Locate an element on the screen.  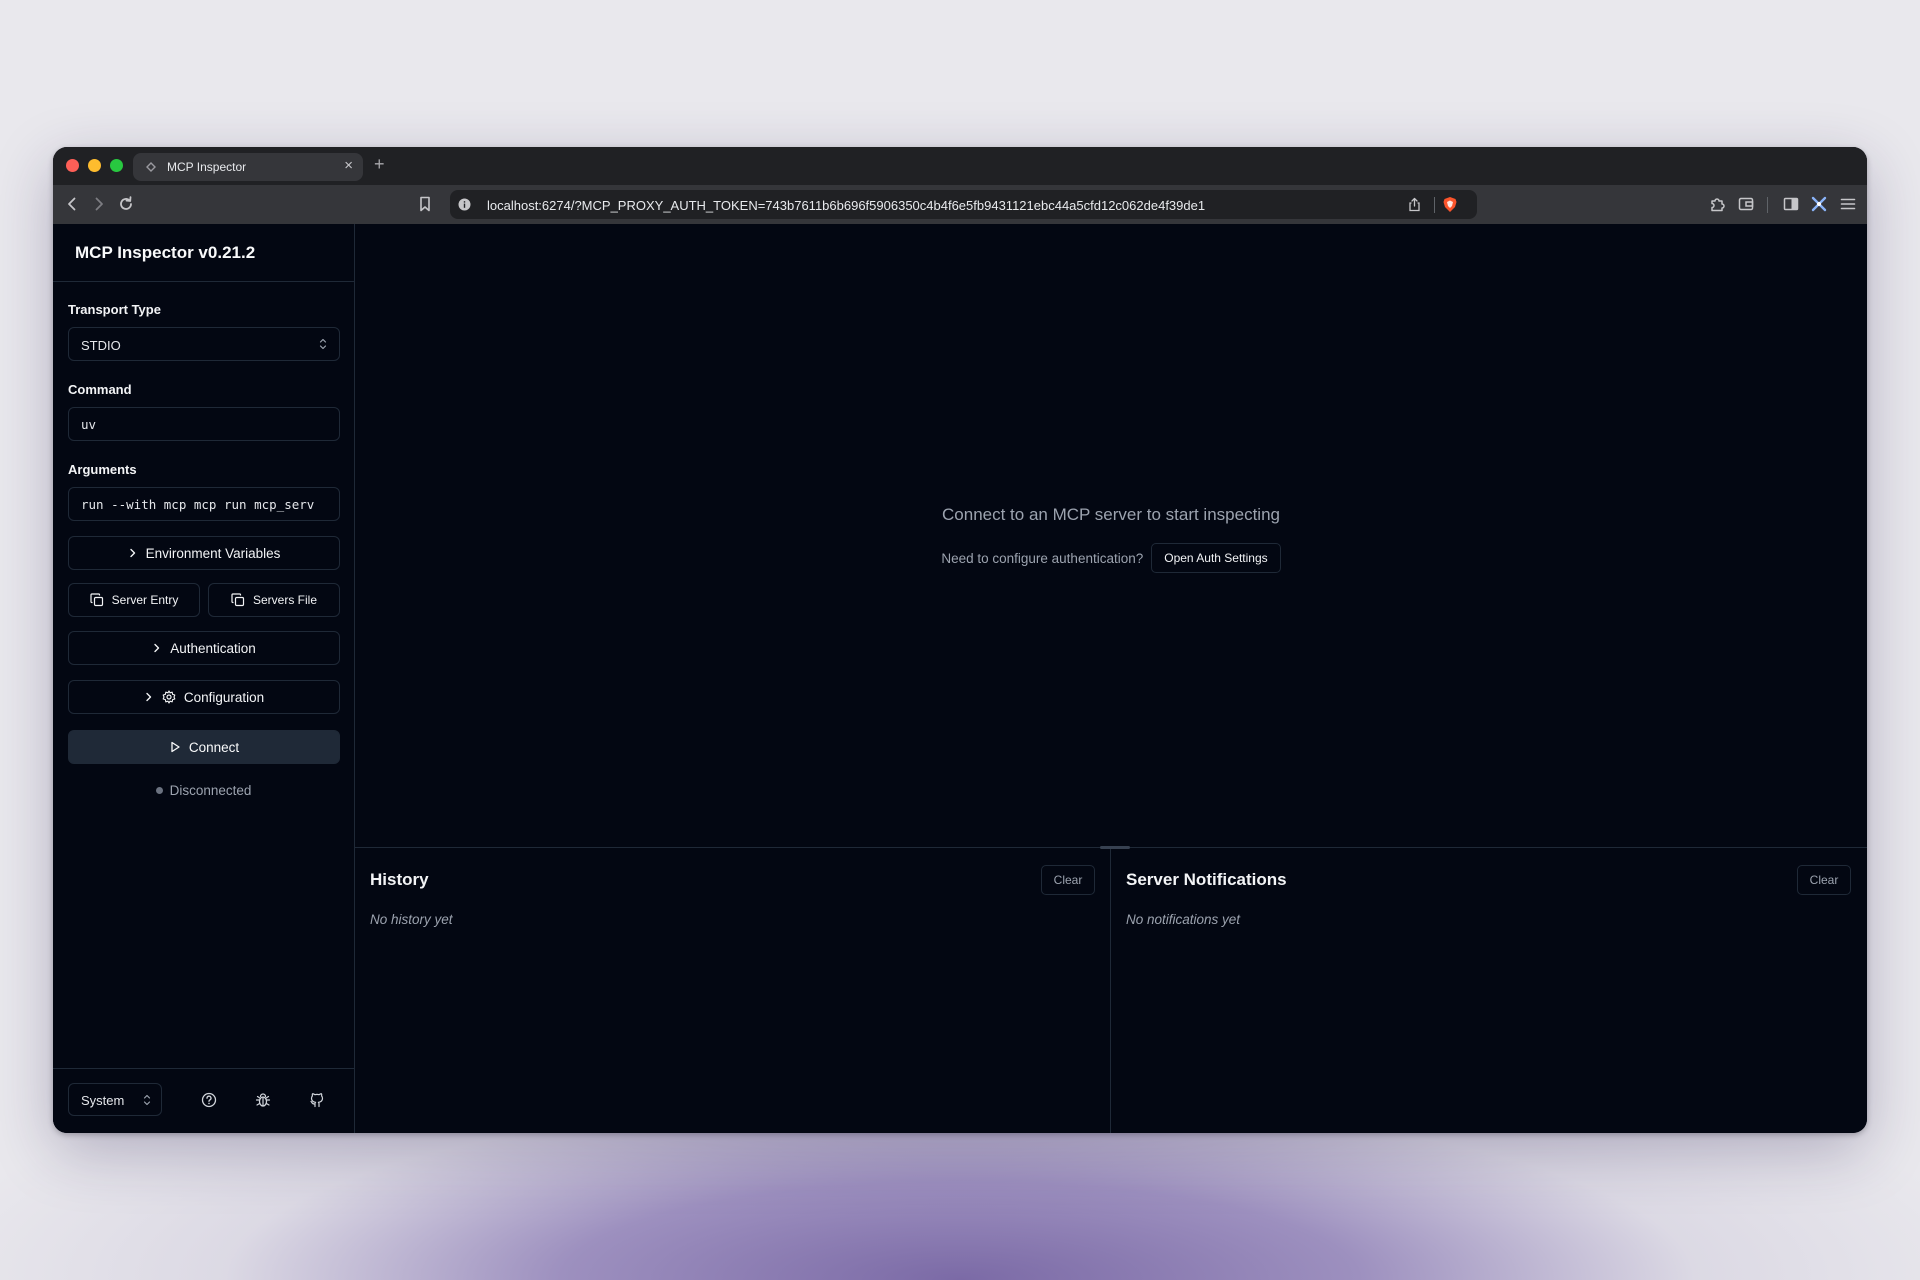
server-entry-button: Server Entry is located at coordinates (134, 600).